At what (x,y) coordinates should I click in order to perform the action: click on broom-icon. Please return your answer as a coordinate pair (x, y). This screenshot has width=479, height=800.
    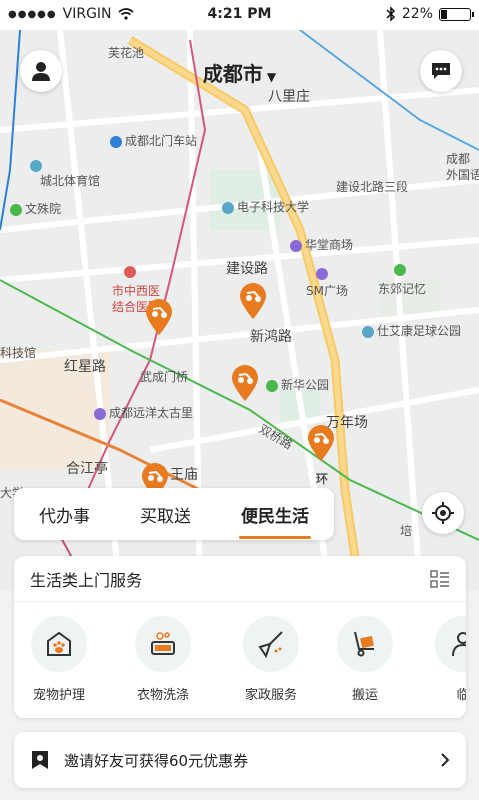
    Looking at the image, I should click on (271, 644).